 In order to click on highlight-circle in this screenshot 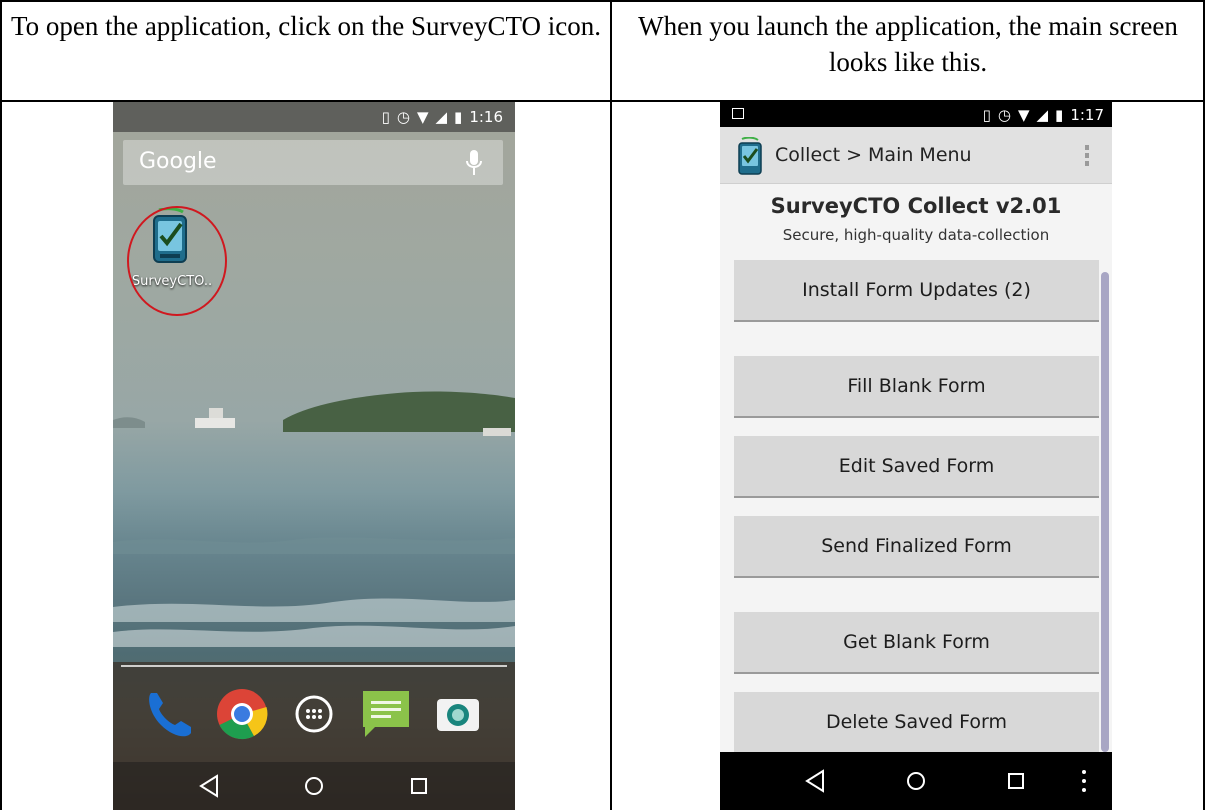, I will do `click(177, 261)`.